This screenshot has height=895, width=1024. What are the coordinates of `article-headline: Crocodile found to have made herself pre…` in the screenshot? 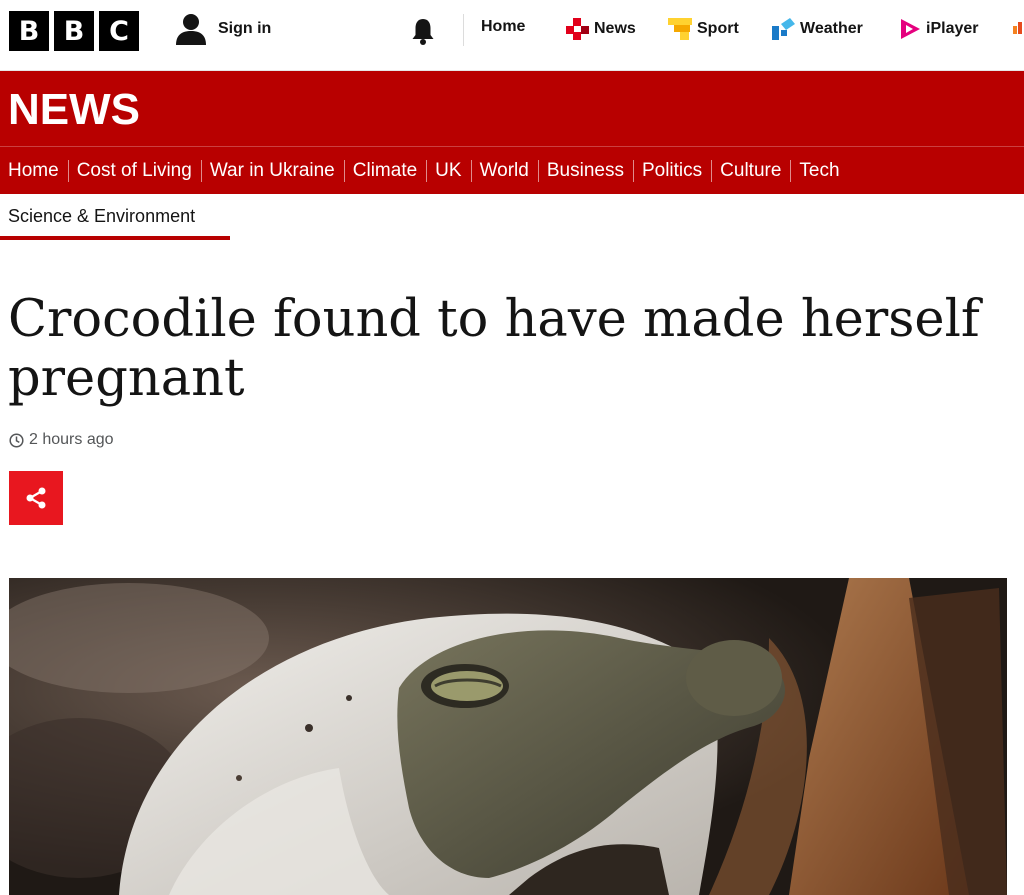 It's located at (494, 349).